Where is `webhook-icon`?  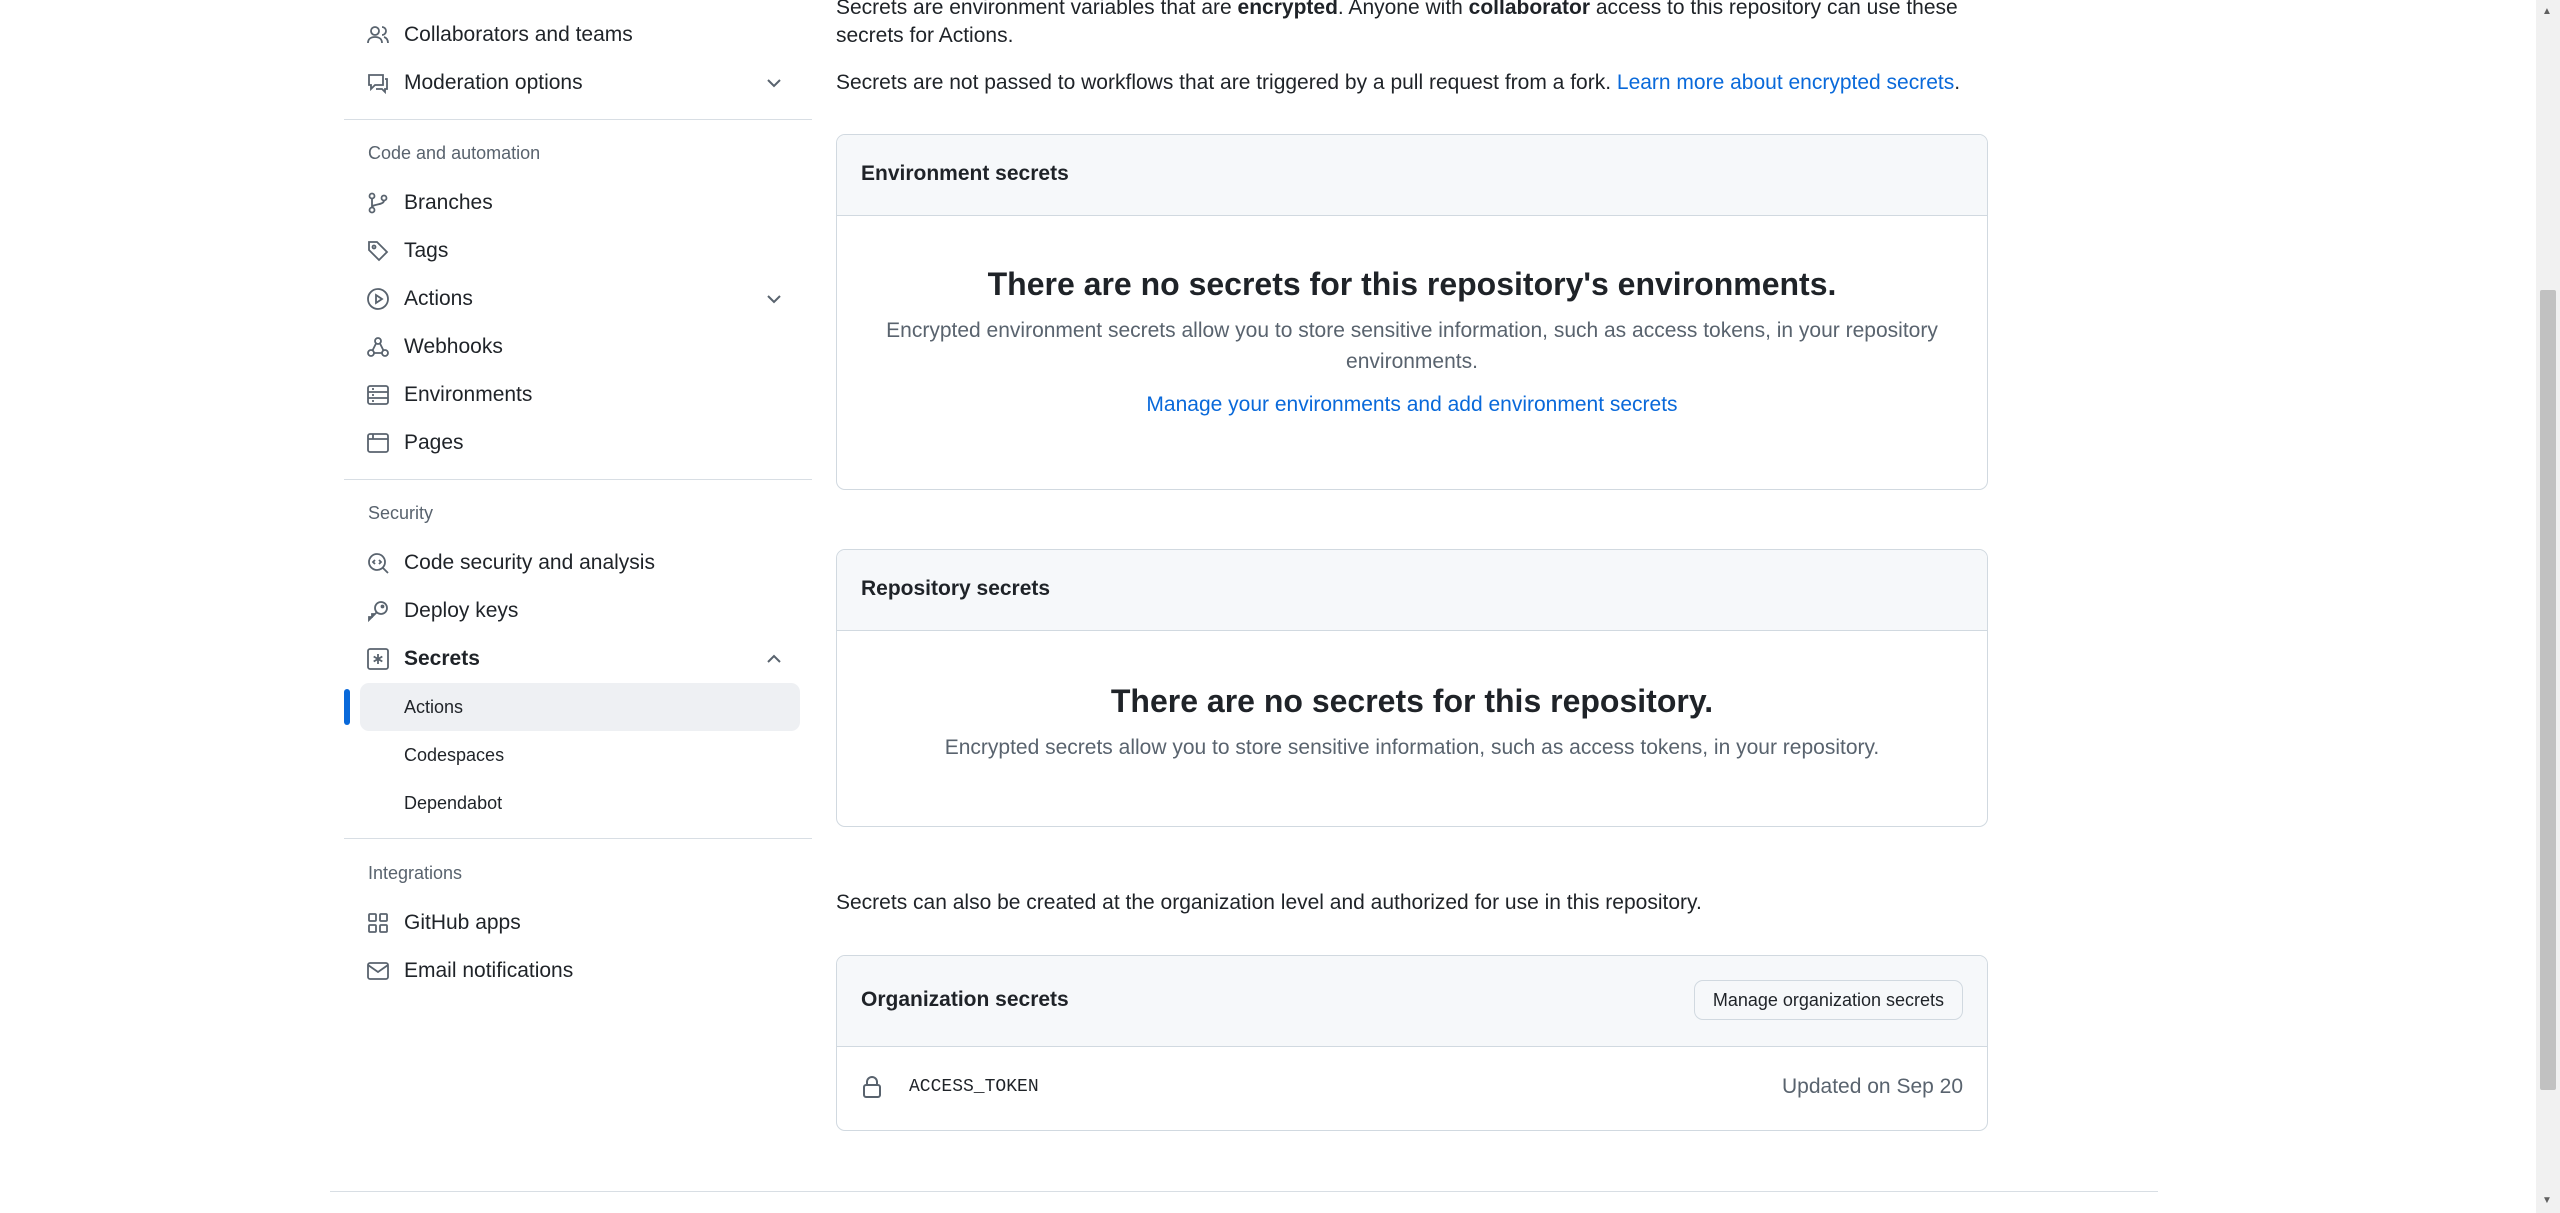 webhook-icon is located at coordinates (378, 347).